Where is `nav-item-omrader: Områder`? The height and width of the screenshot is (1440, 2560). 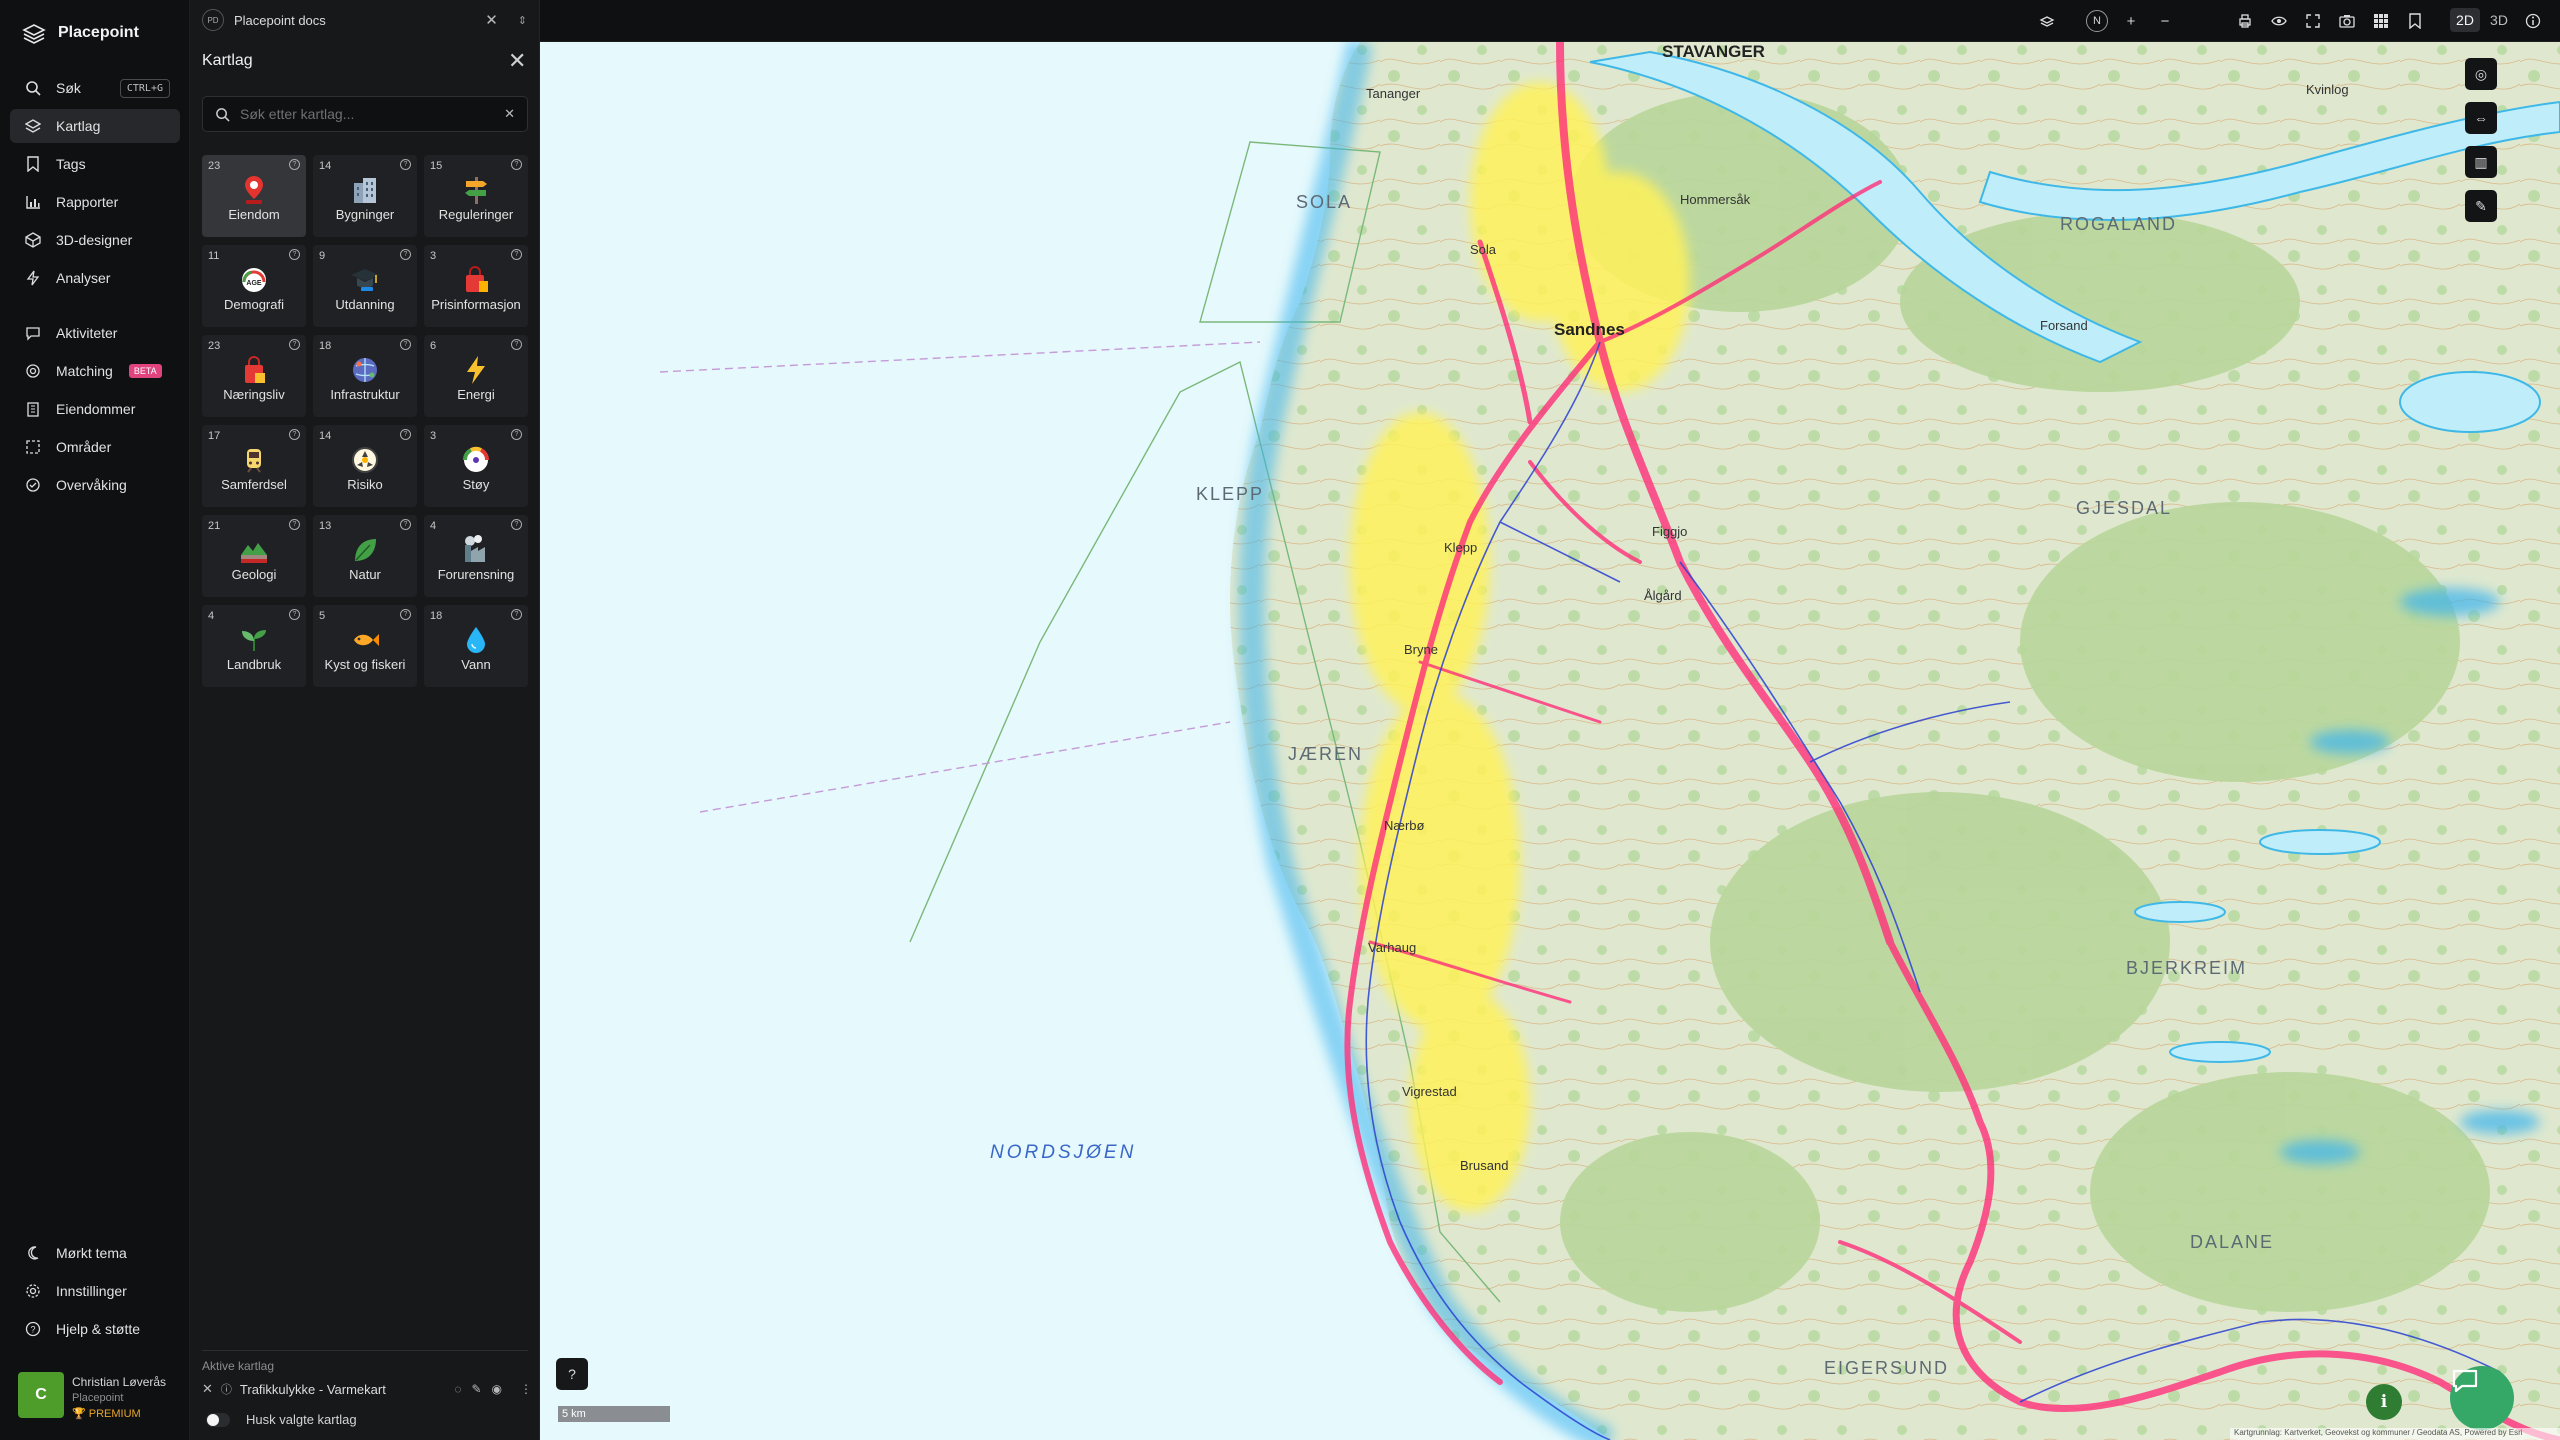
nav-item-omrader: Områder is located at coordinates (95, 447).